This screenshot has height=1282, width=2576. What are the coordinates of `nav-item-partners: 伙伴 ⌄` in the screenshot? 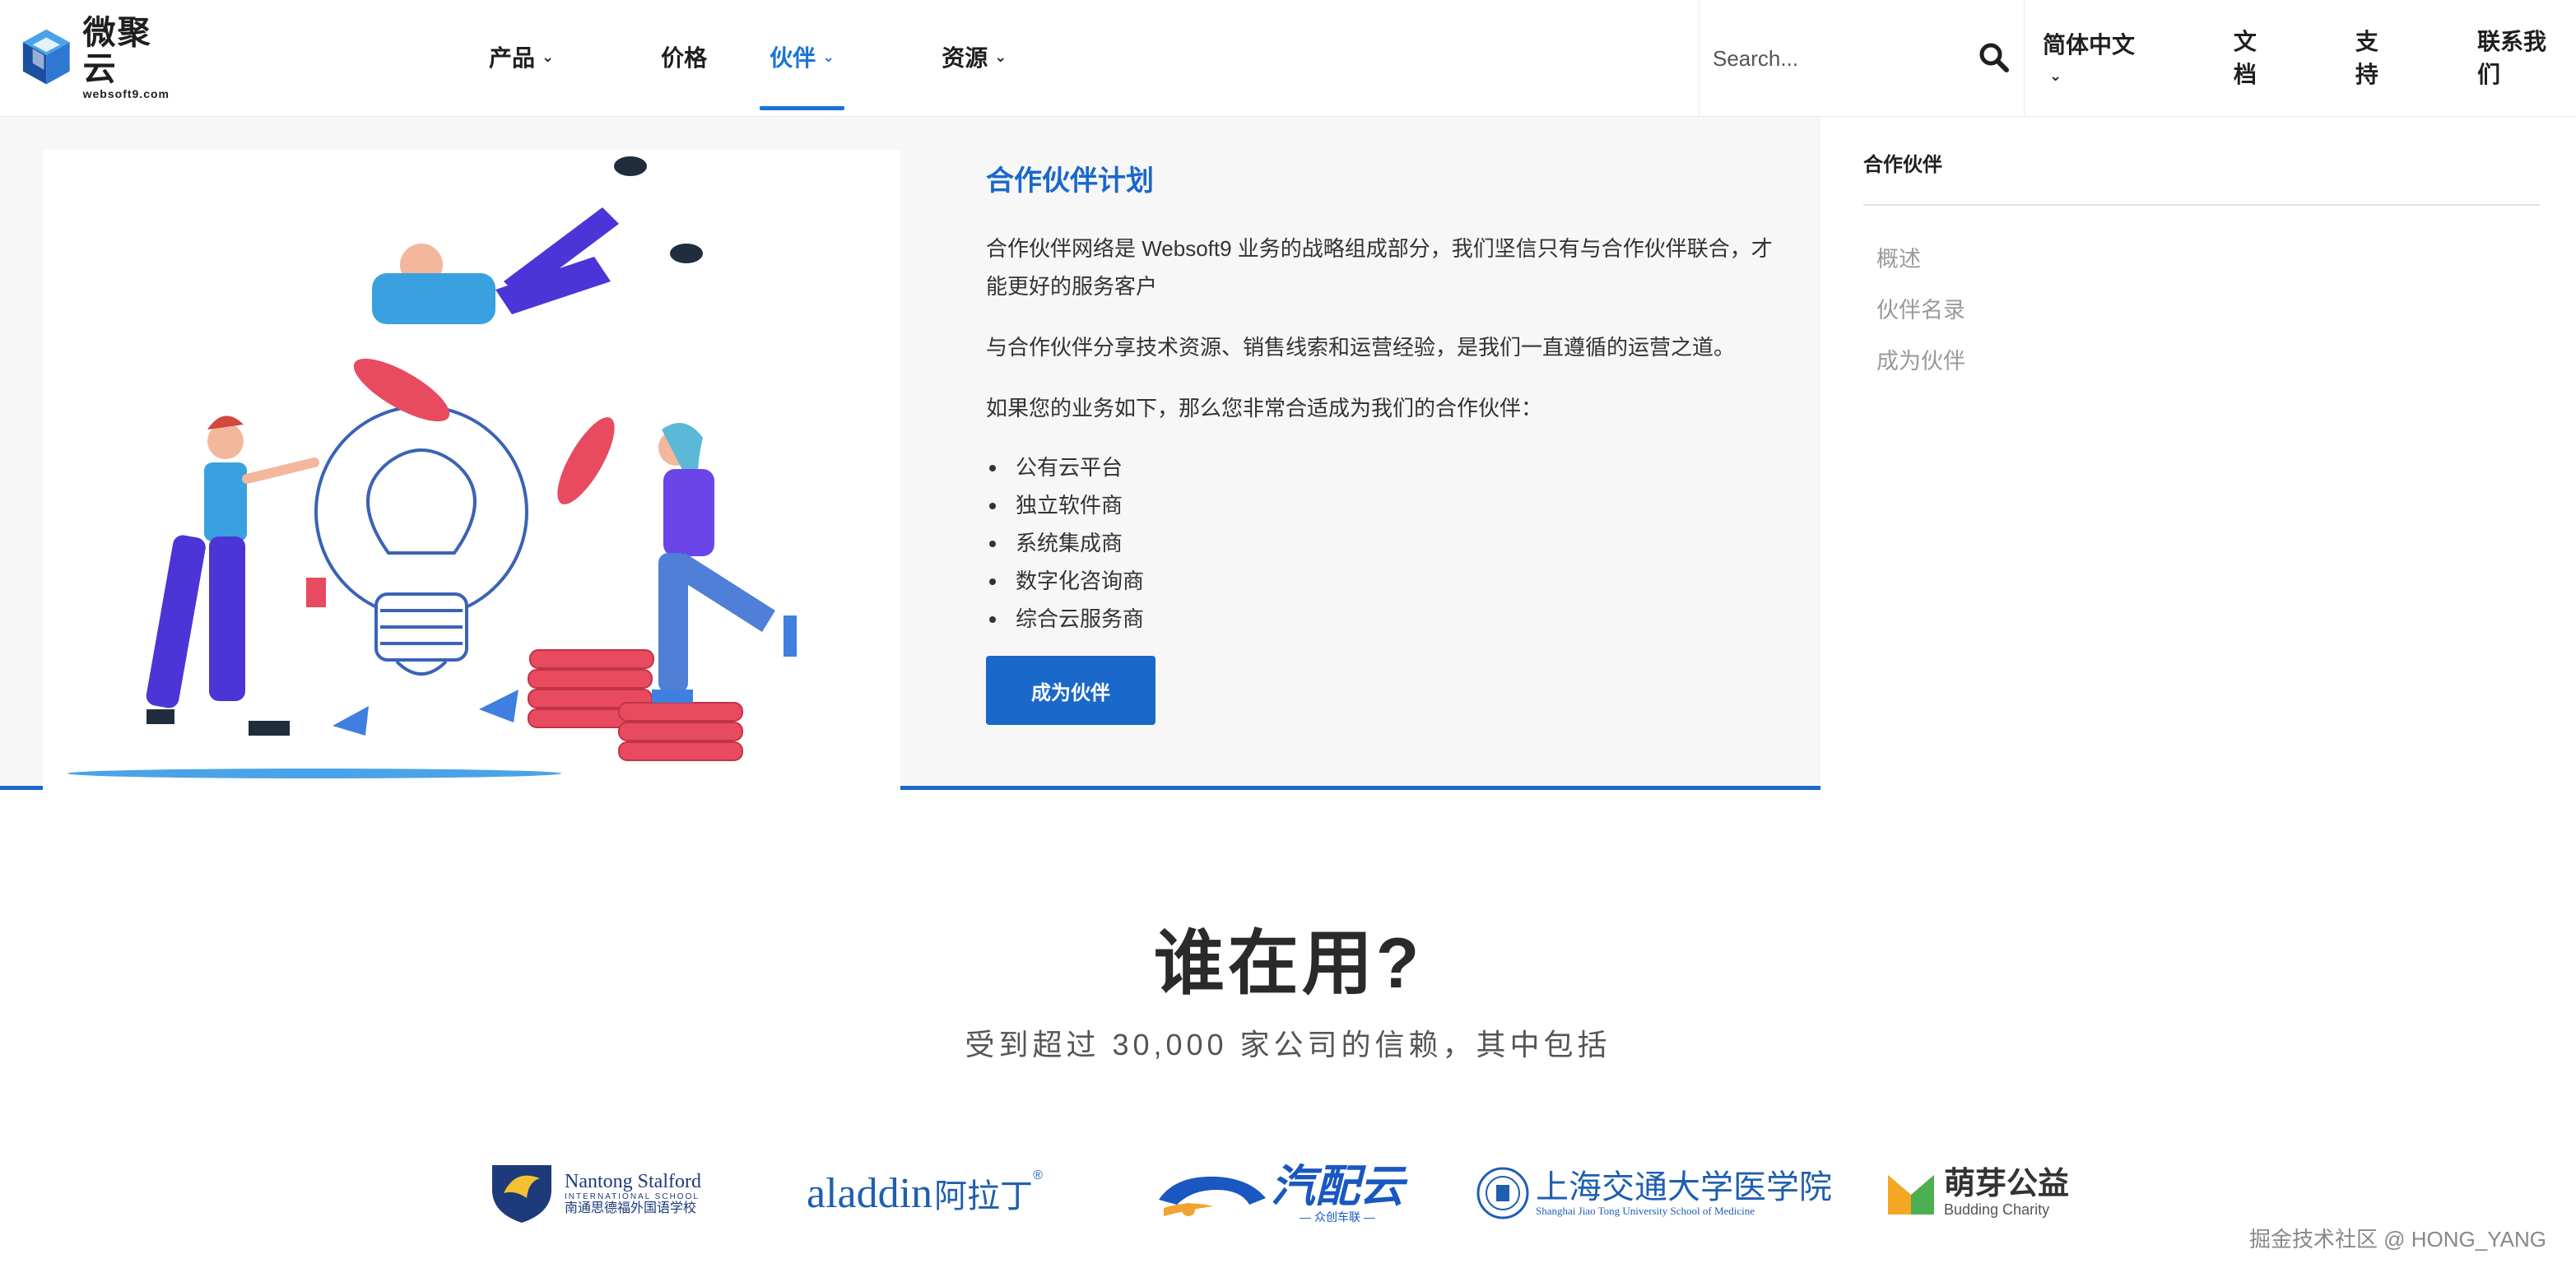 It's located at (802, 57).